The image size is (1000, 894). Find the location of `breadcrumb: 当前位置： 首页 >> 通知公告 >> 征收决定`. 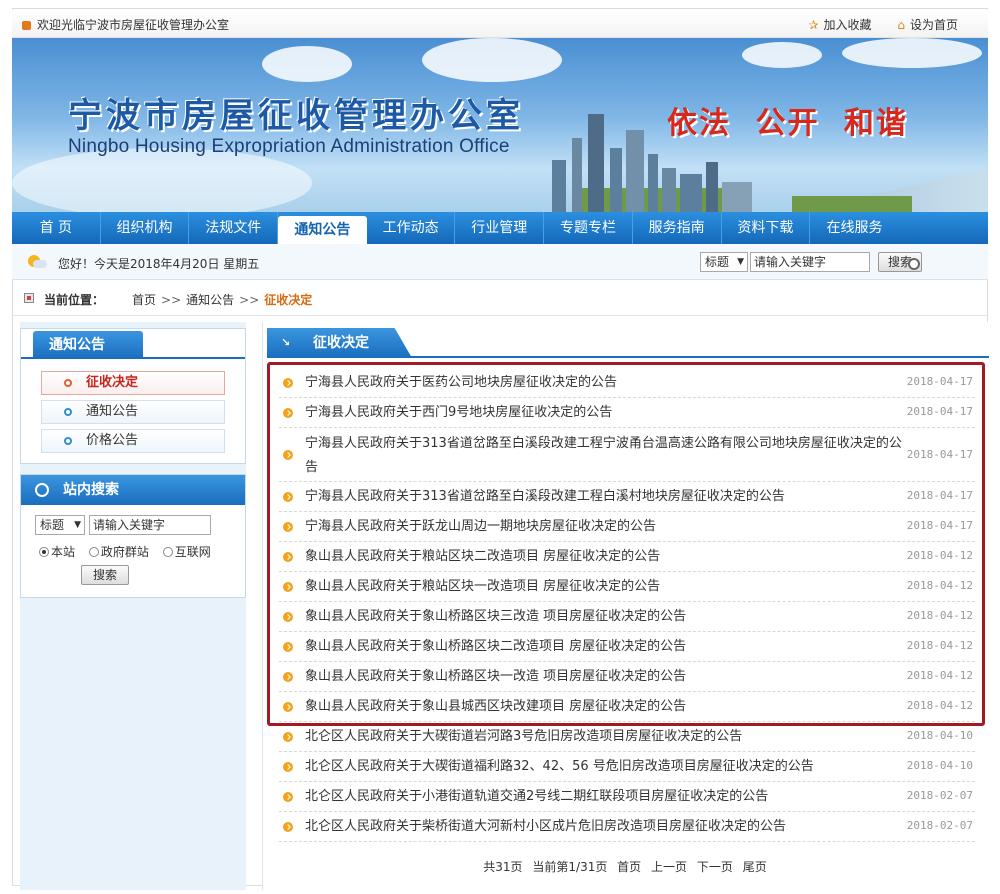

breadcrumb: 当前位置： 首页 >> 通知公告 >> 征收决定 is located at coordinates (500, 299).